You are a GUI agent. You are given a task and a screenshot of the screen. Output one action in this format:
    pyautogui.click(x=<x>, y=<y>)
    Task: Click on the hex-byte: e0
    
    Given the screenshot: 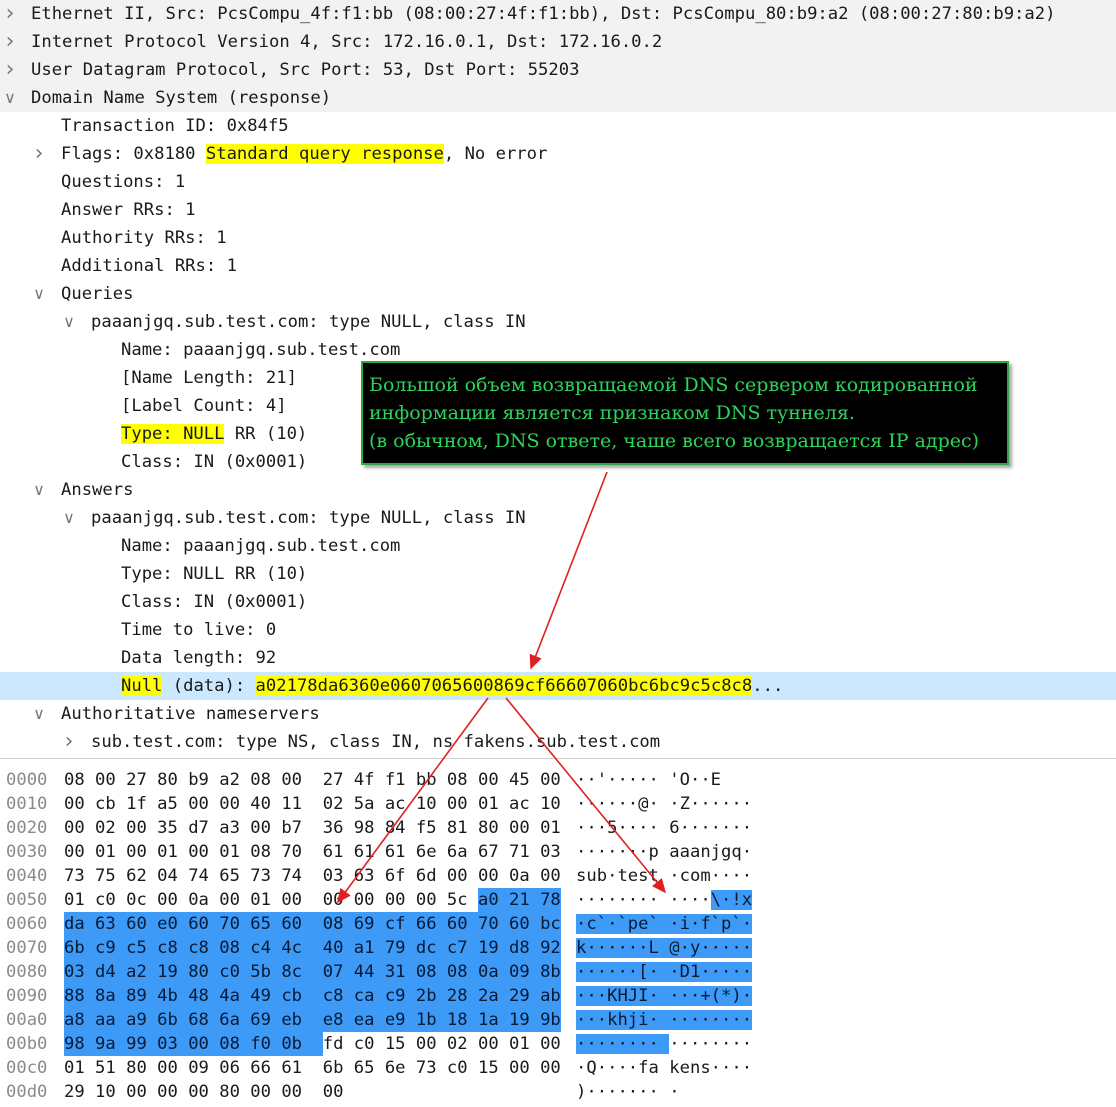 What is the action you would take?
    pyautogui.click(x=173, y=924)
    